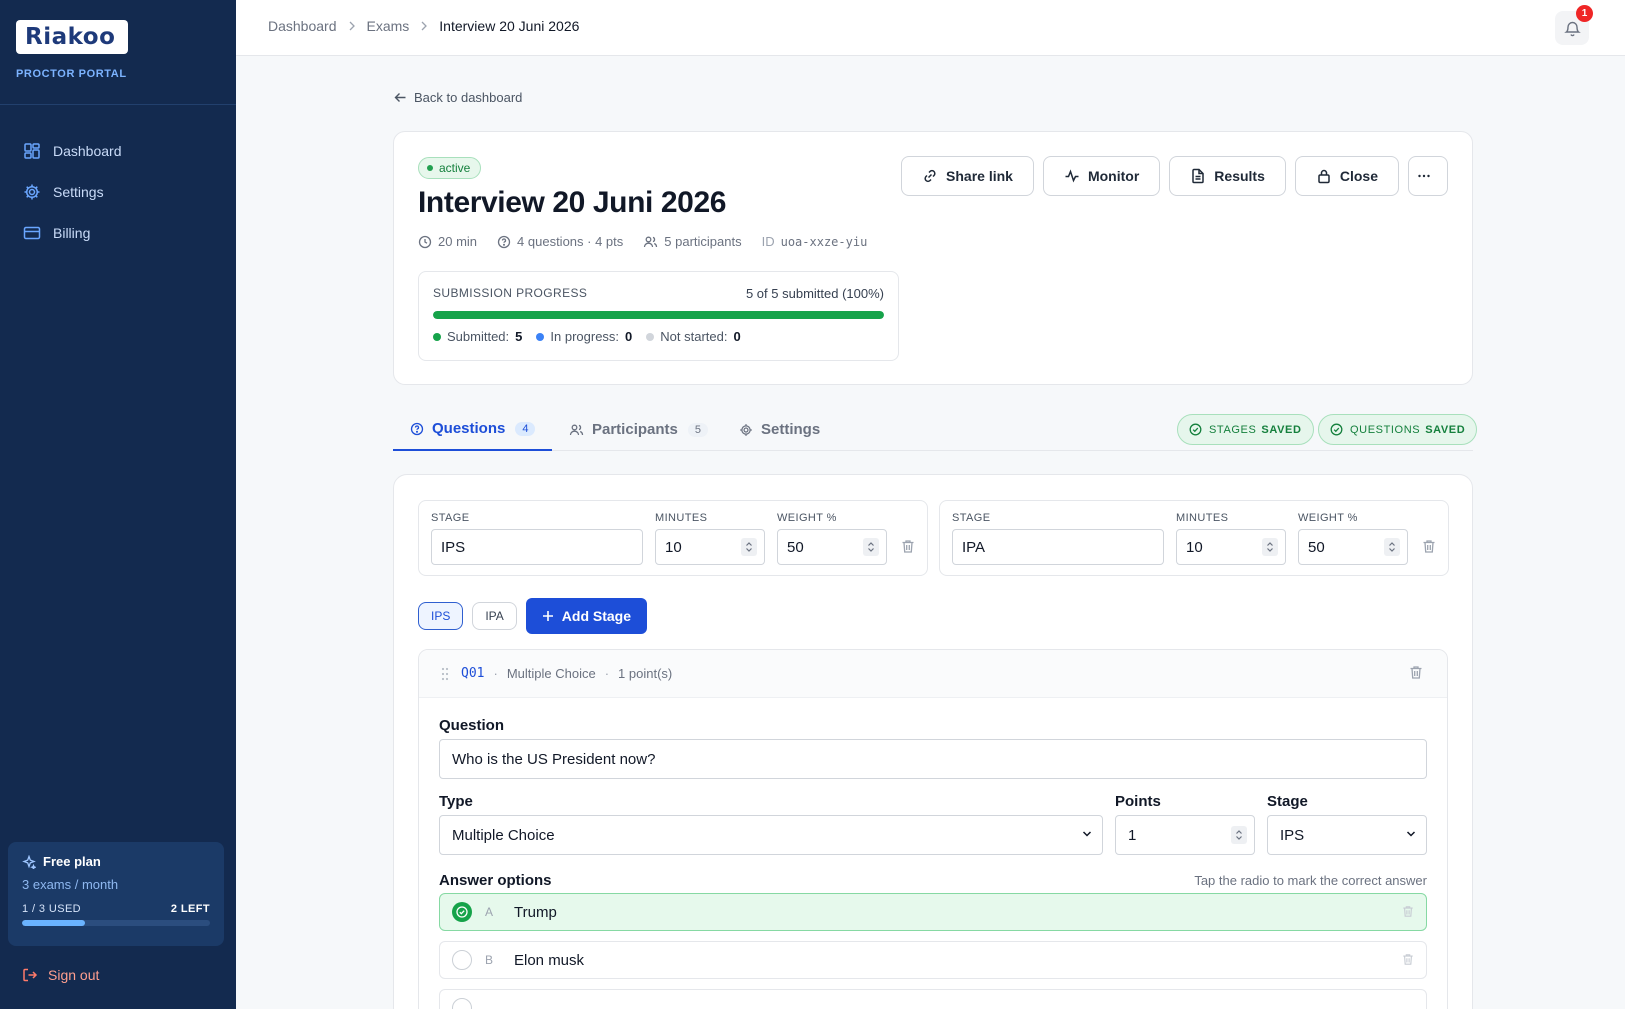  What do you see at coordinates (1185, 835) in the screenshot?
I see `points-input: 1` at bounding box center [1185, 835].